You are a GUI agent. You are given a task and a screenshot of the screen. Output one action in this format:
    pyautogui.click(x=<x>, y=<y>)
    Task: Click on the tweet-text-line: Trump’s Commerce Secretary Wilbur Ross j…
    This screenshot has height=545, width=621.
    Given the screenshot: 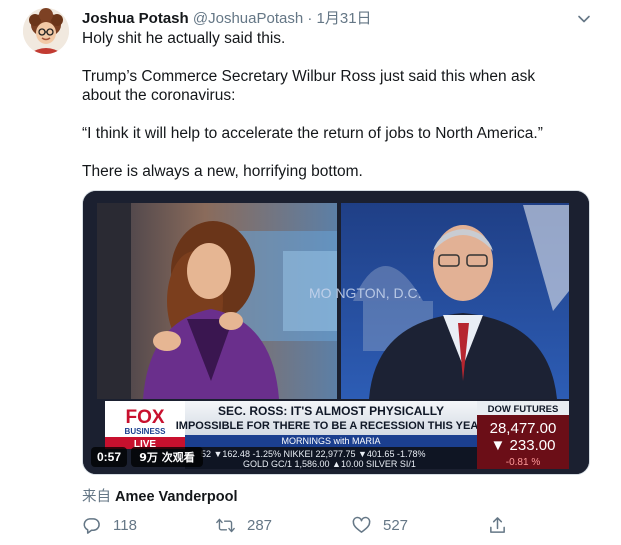 What is the action you would take?
    pyautogui.click(x=309, y=76)
    